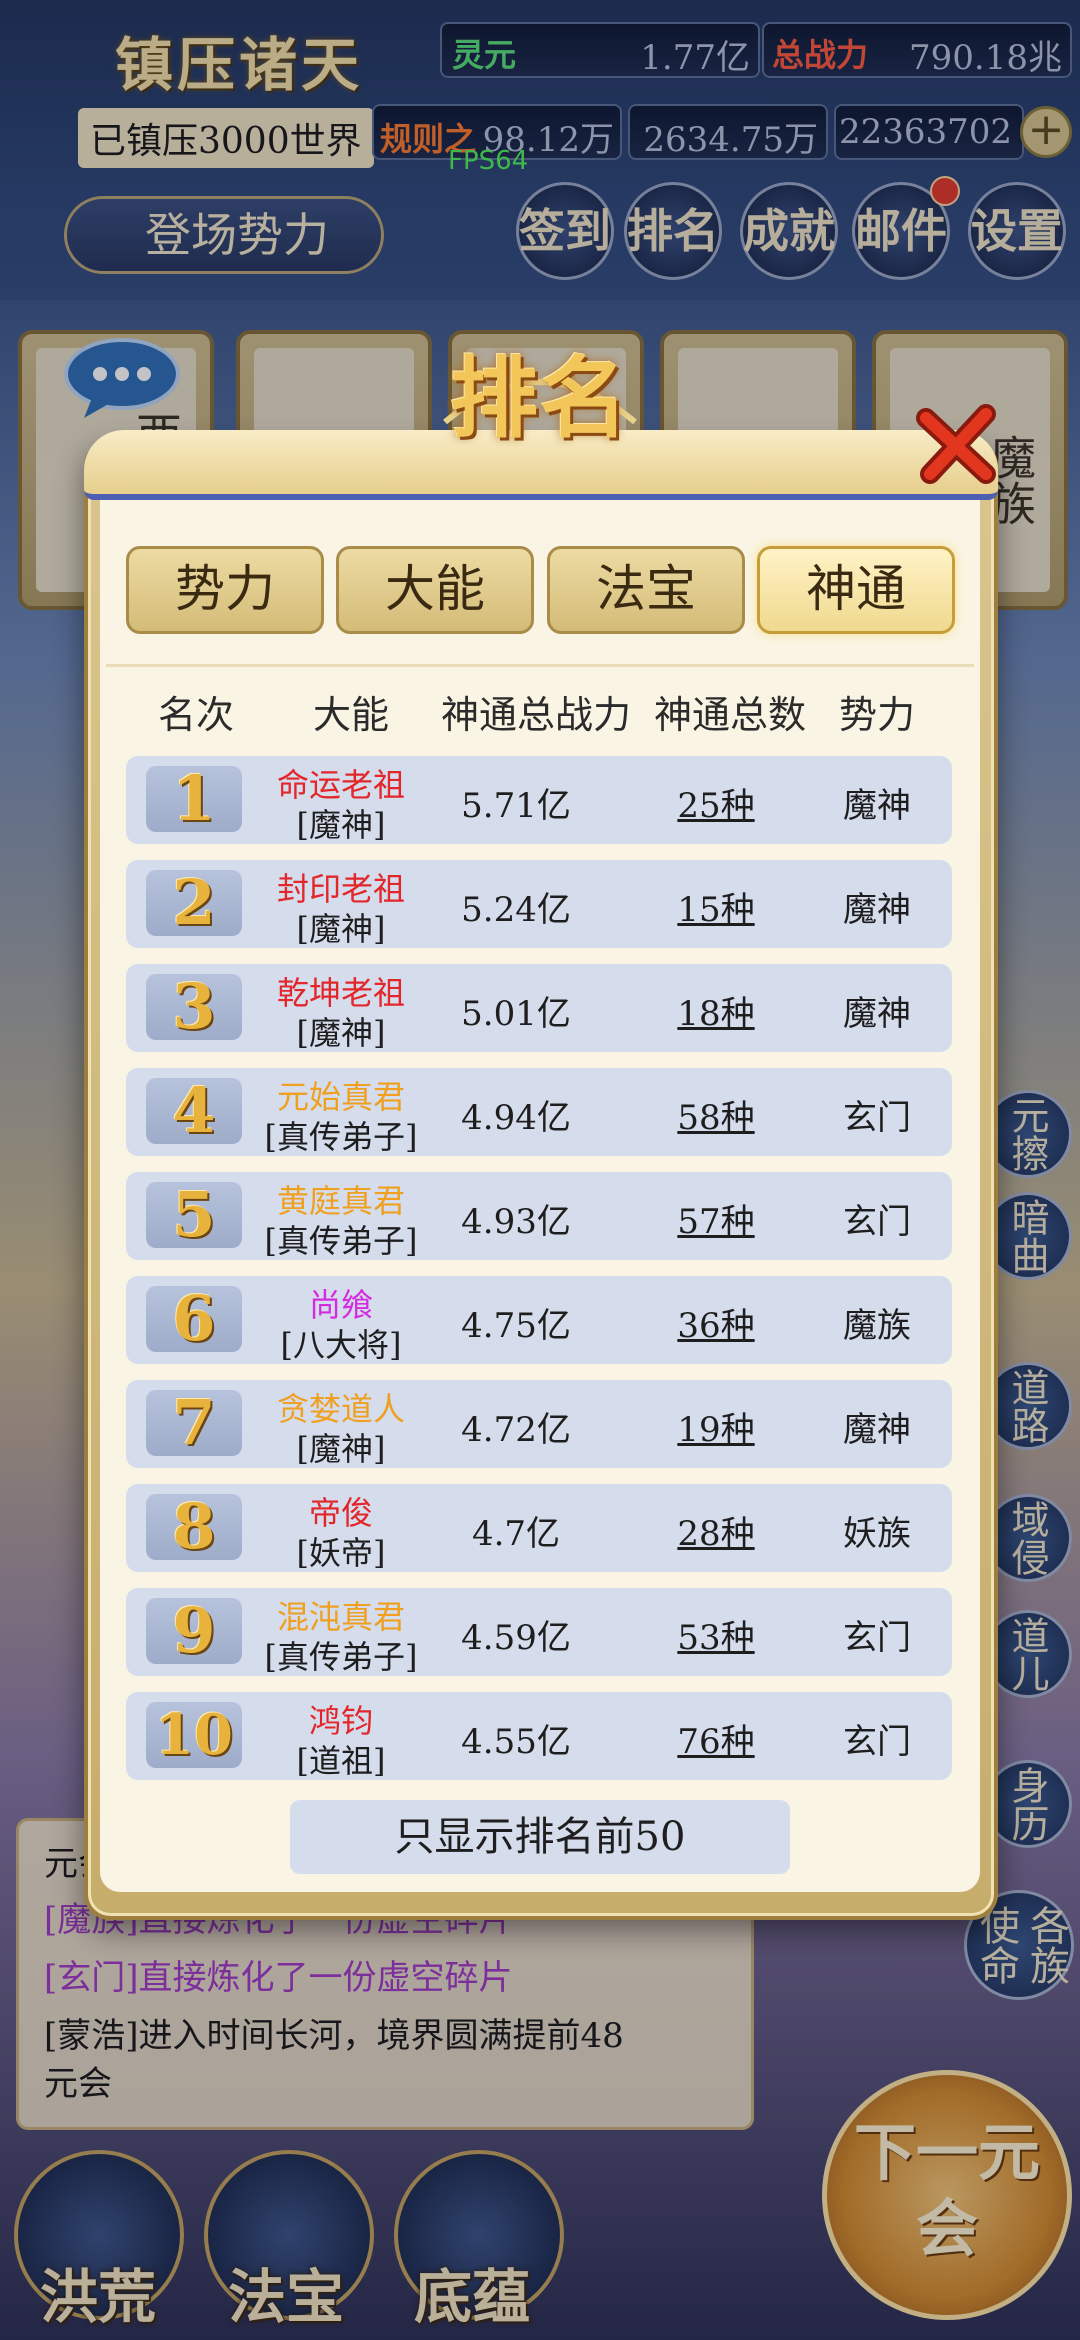 The width and height of the screenshot is (1080, 2340). What do you see at coordinates (716, 1322) in the screenshot?
I see `ability-count-link: 36种` at bounding box center [716, 1322].